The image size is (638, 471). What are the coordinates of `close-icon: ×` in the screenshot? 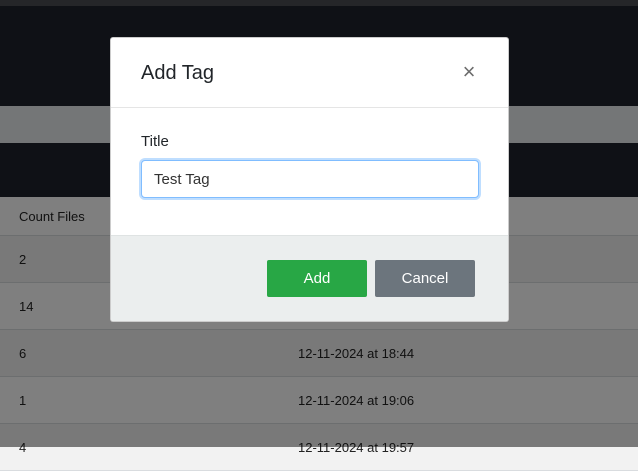 It's located at (469, 72).